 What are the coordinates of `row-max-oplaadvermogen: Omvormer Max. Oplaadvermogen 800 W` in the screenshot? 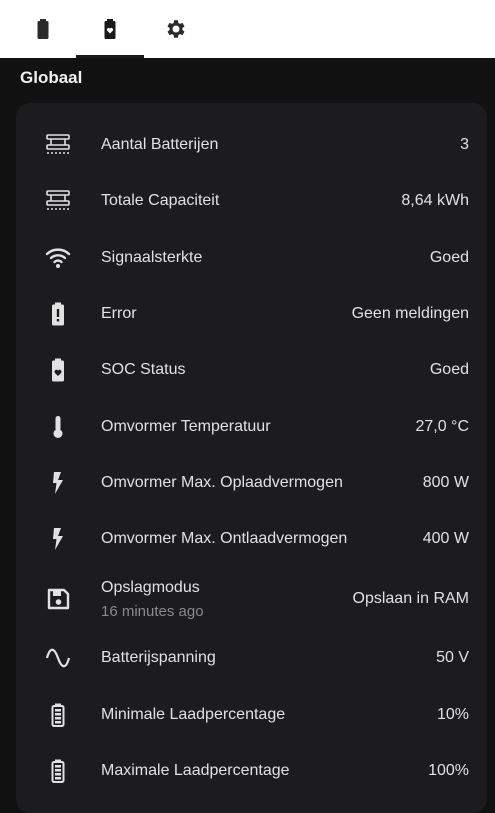 It's located at (251, 483).